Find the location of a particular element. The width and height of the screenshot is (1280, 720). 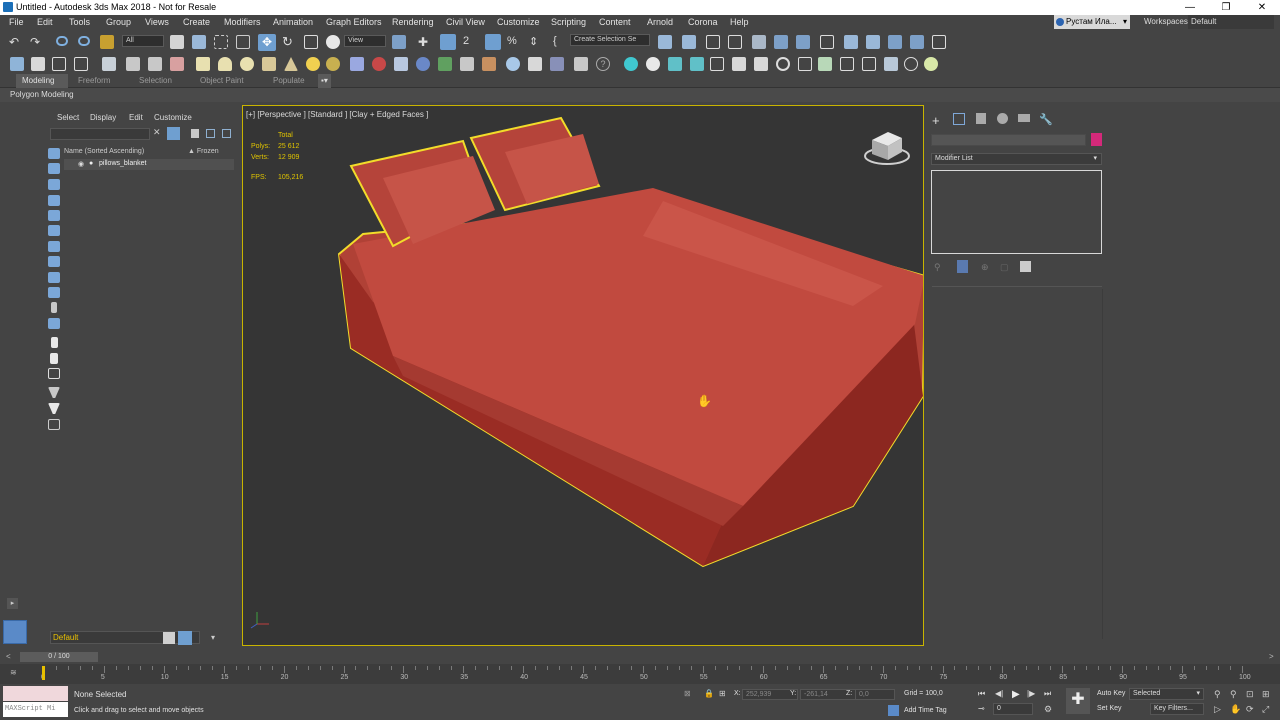

scene-converter-icon is located at coordinates (581, 64).